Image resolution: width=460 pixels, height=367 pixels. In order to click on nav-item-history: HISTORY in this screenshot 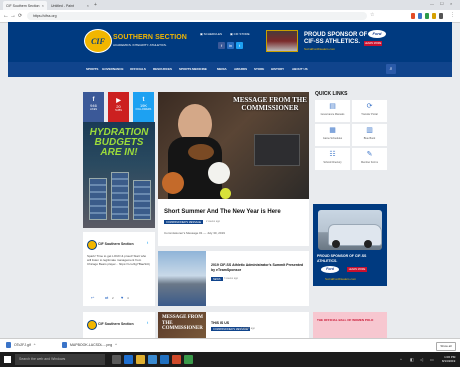, I will do `click(277, 69)`.